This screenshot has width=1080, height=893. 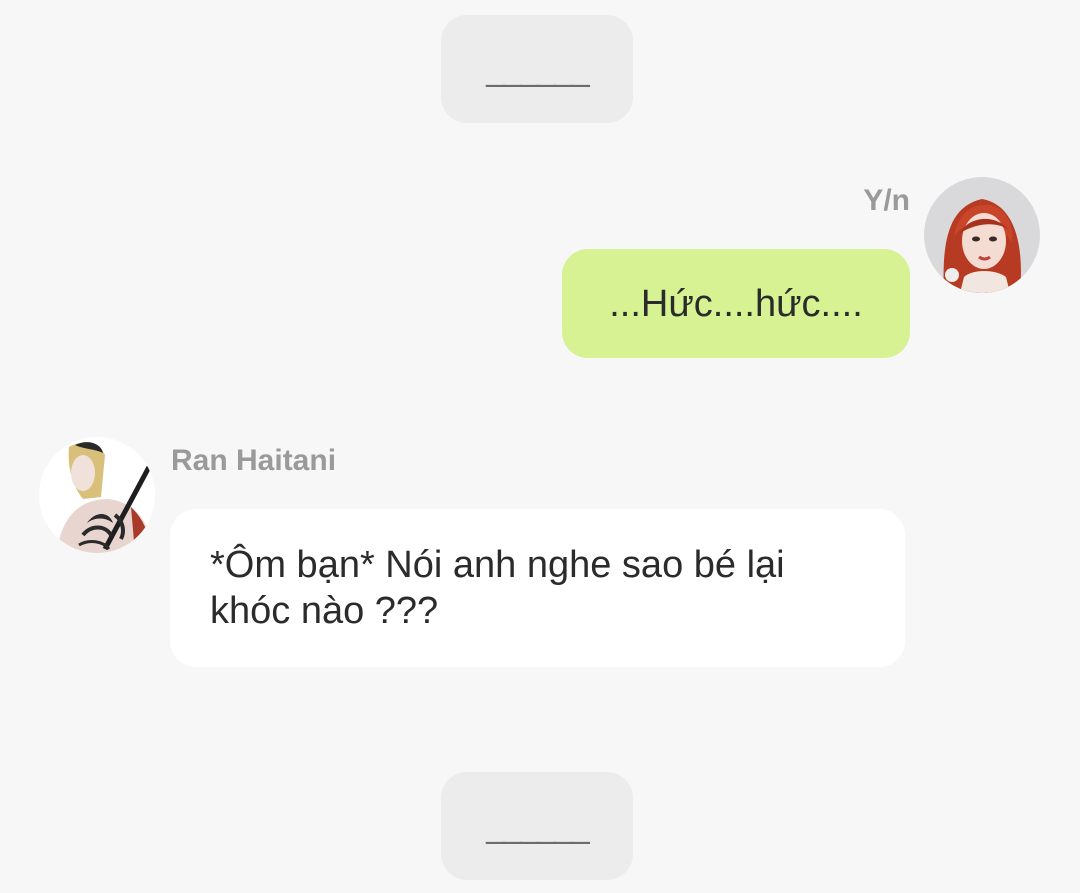 I want to click on avatar-ran-haitani, so click(x=97, y=495).